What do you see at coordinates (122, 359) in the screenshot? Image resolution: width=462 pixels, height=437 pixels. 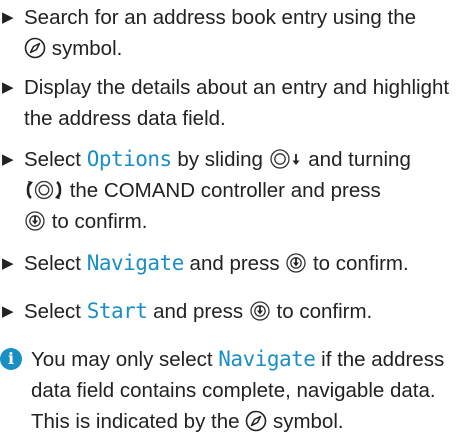 I see `text-part: You may only select` at bounding box center [122, 359].